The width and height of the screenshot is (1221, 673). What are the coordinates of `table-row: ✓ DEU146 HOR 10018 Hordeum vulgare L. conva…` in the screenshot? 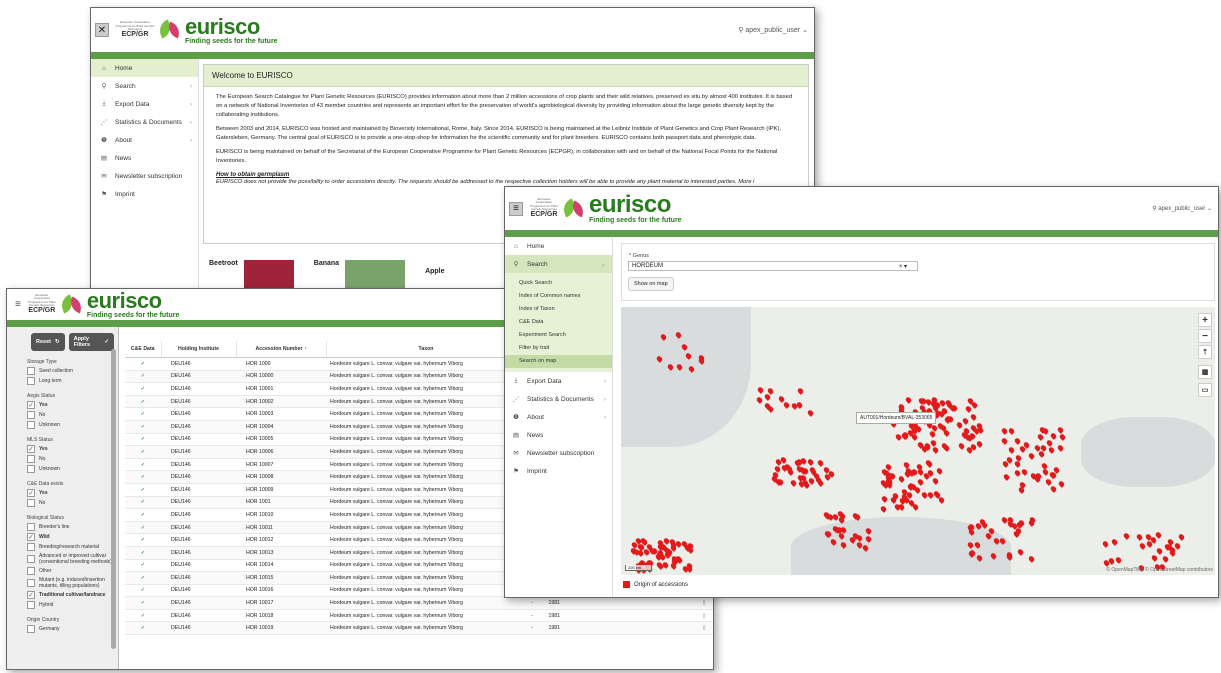 It's located at (419, 616).